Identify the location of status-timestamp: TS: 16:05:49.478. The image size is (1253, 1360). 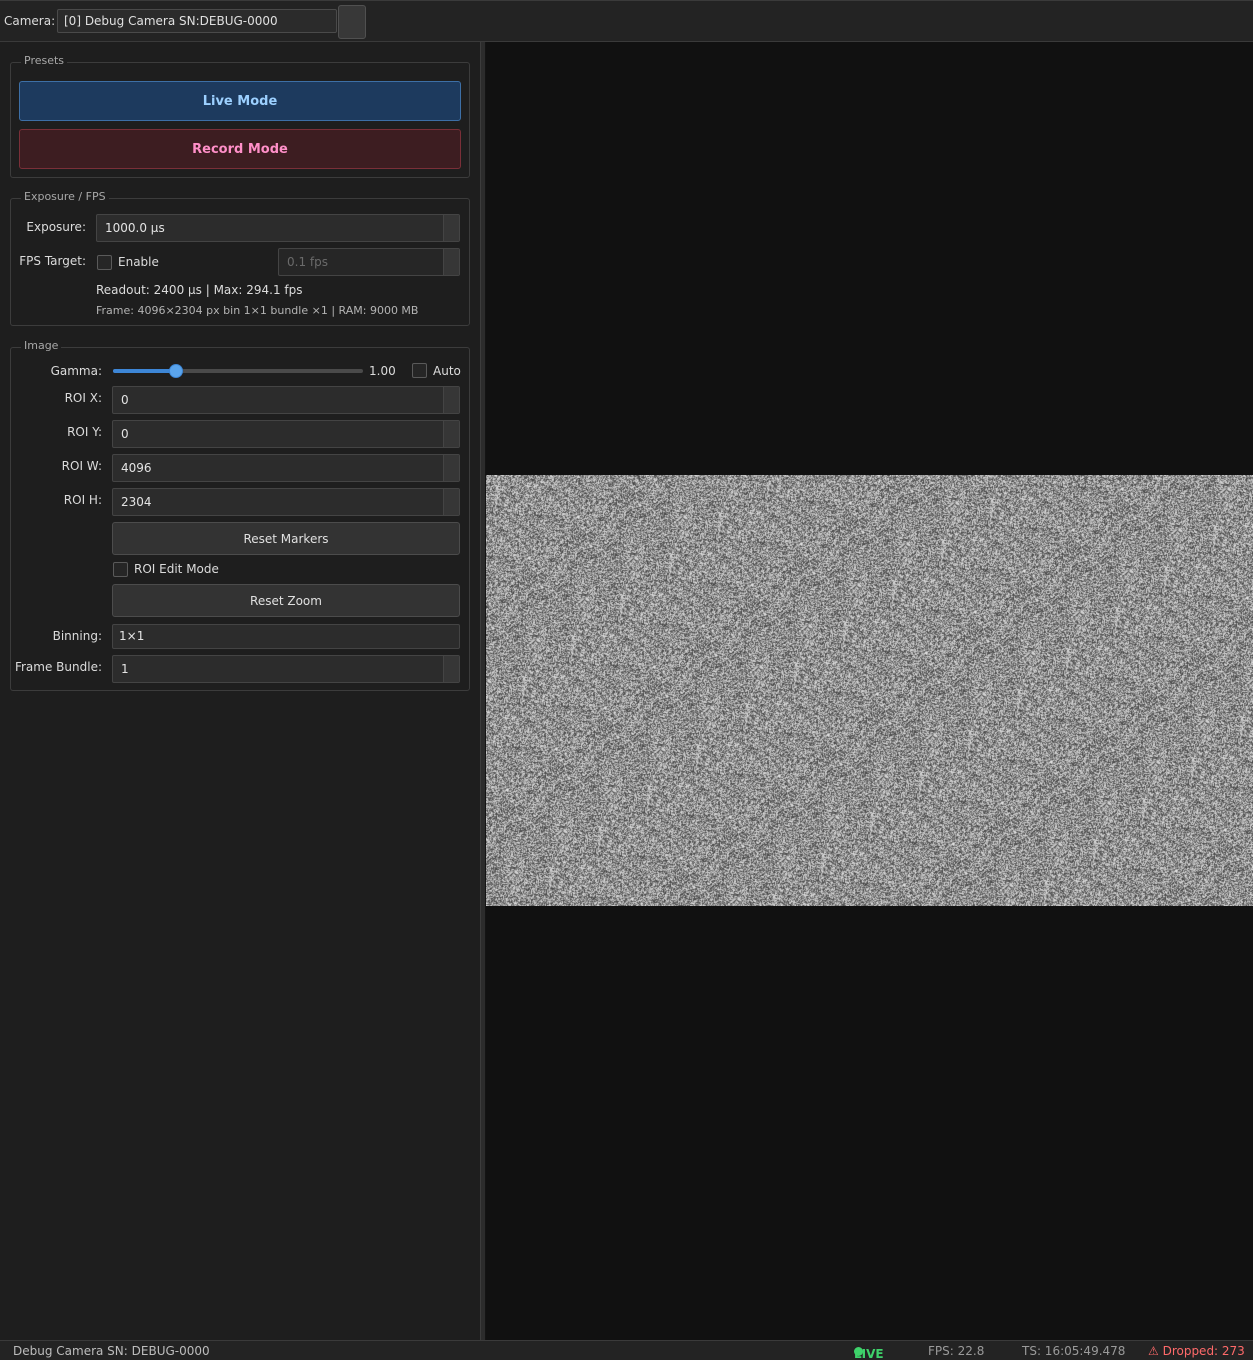
(1074, 1351).